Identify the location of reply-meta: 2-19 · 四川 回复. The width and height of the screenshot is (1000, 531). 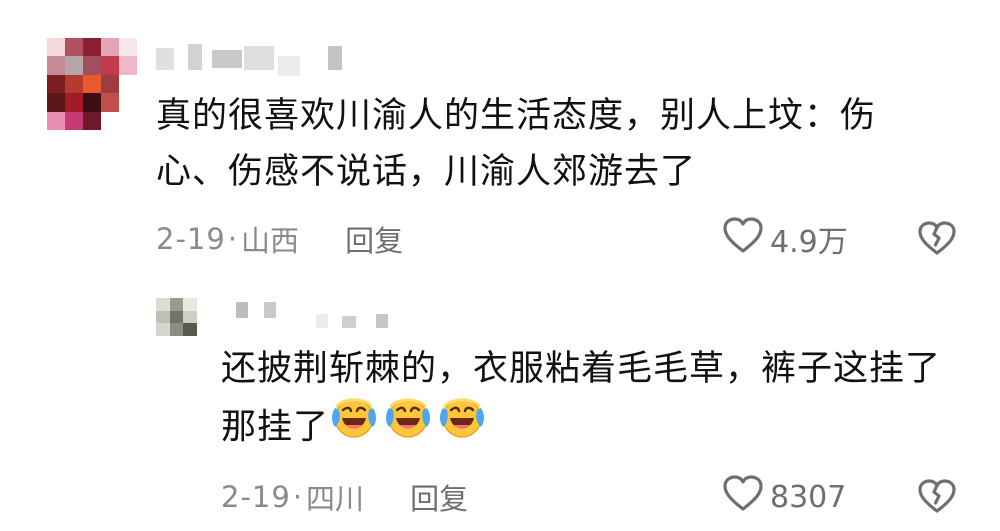
(344, 497).